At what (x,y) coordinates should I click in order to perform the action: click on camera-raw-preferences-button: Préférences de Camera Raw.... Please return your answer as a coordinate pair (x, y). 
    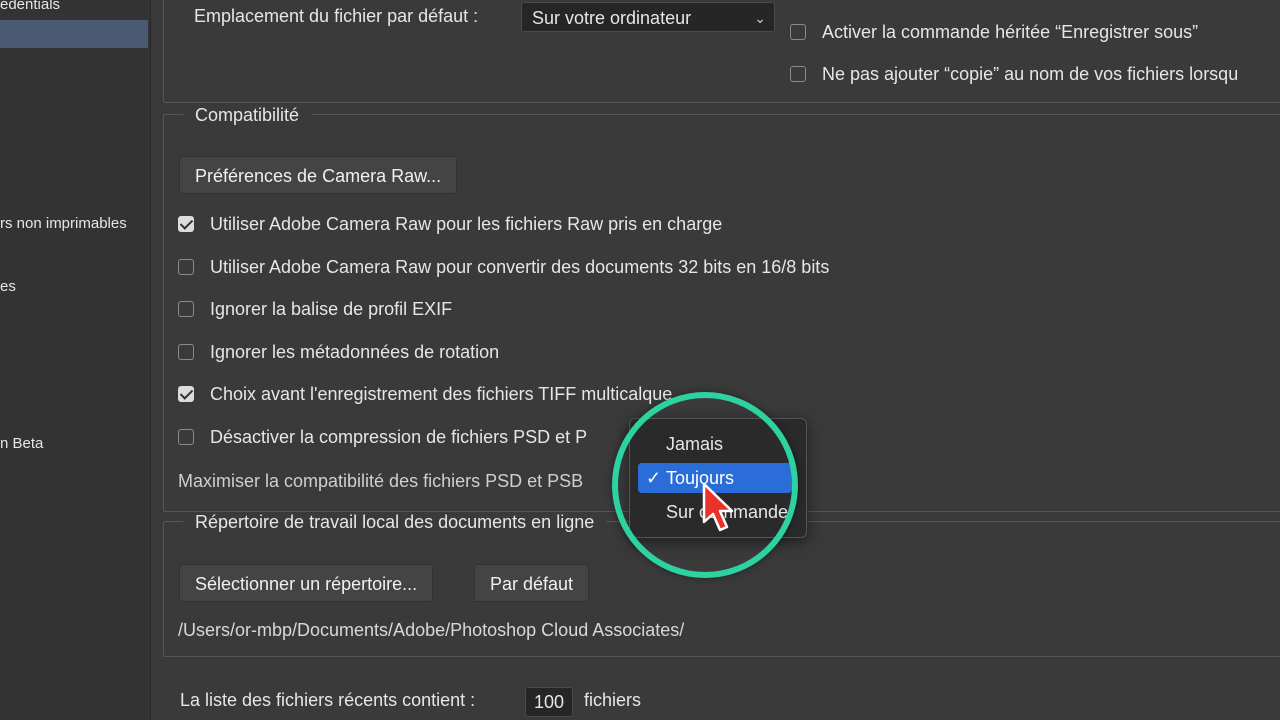
    Looking at the image, I should click on (318, 175).